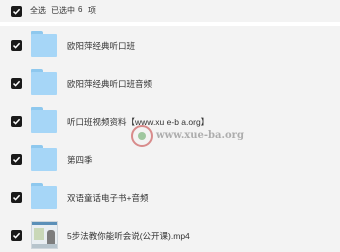 Image resolution: width=340 pixels, height=252 pixels. What do you see at coordinates (107, 198) in the screenshot?
I see `file-name: 双语童话电子书+音频` at bounding box center [107, 198].